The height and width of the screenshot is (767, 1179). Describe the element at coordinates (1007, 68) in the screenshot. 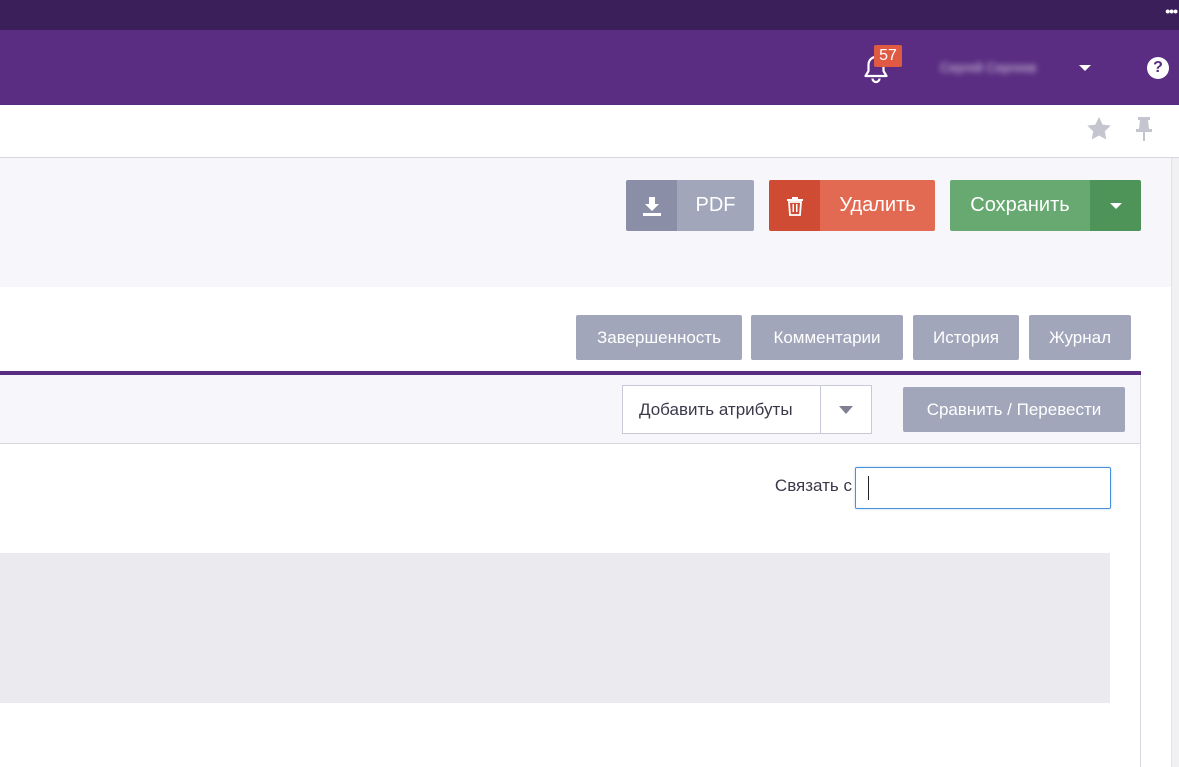

I see `user-menu-name: Сергей Сергеев` at that location.